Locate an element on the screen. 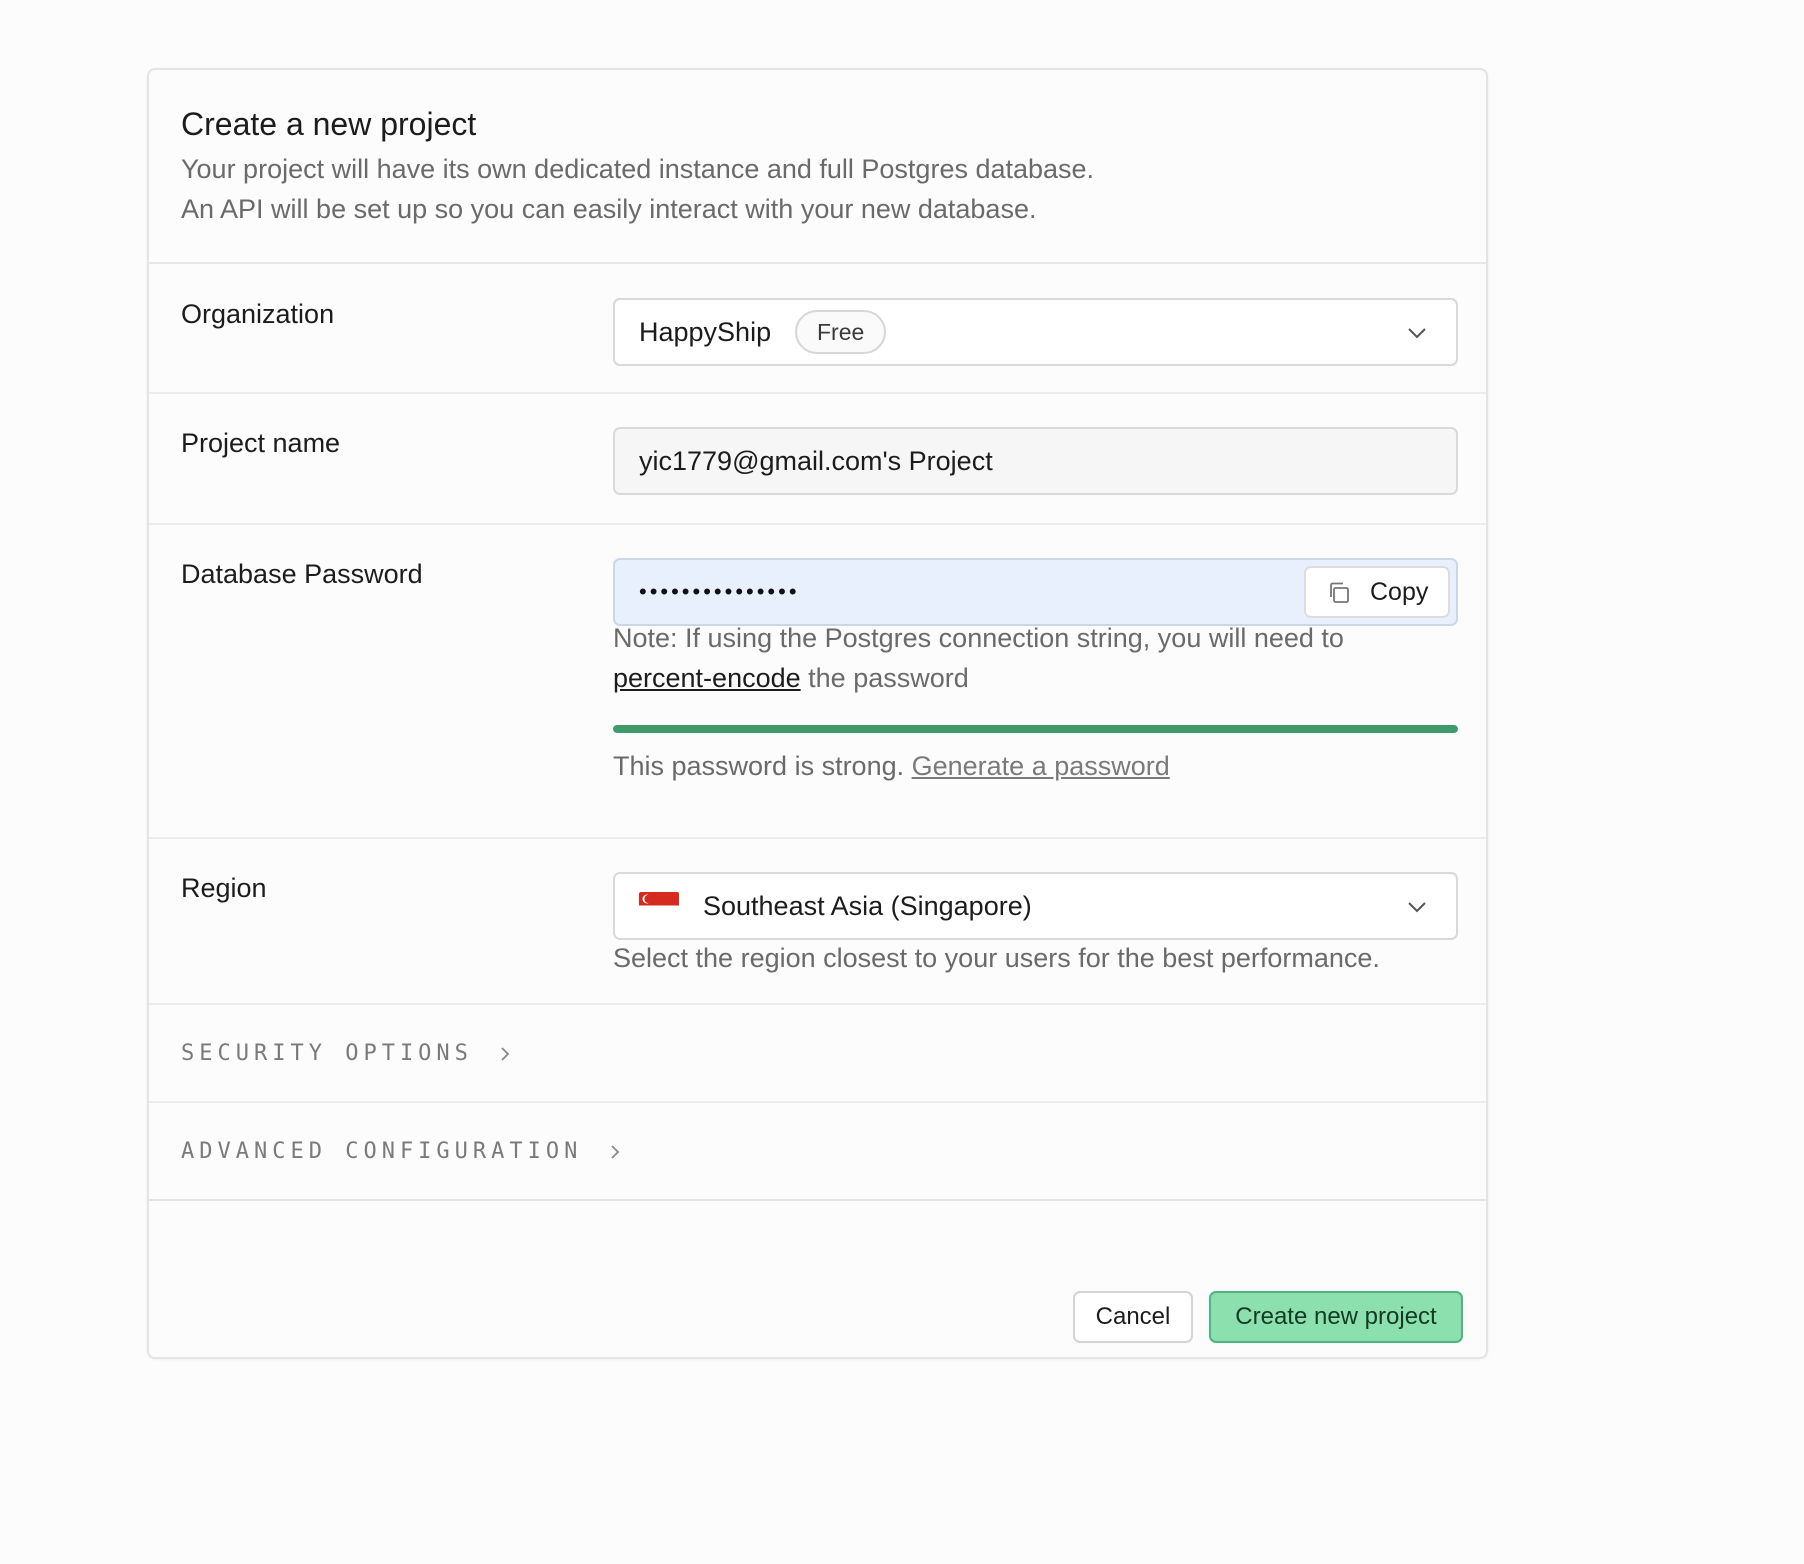  region-value: Southeast Asia (Singapore) is located at coordinates (867, 906).